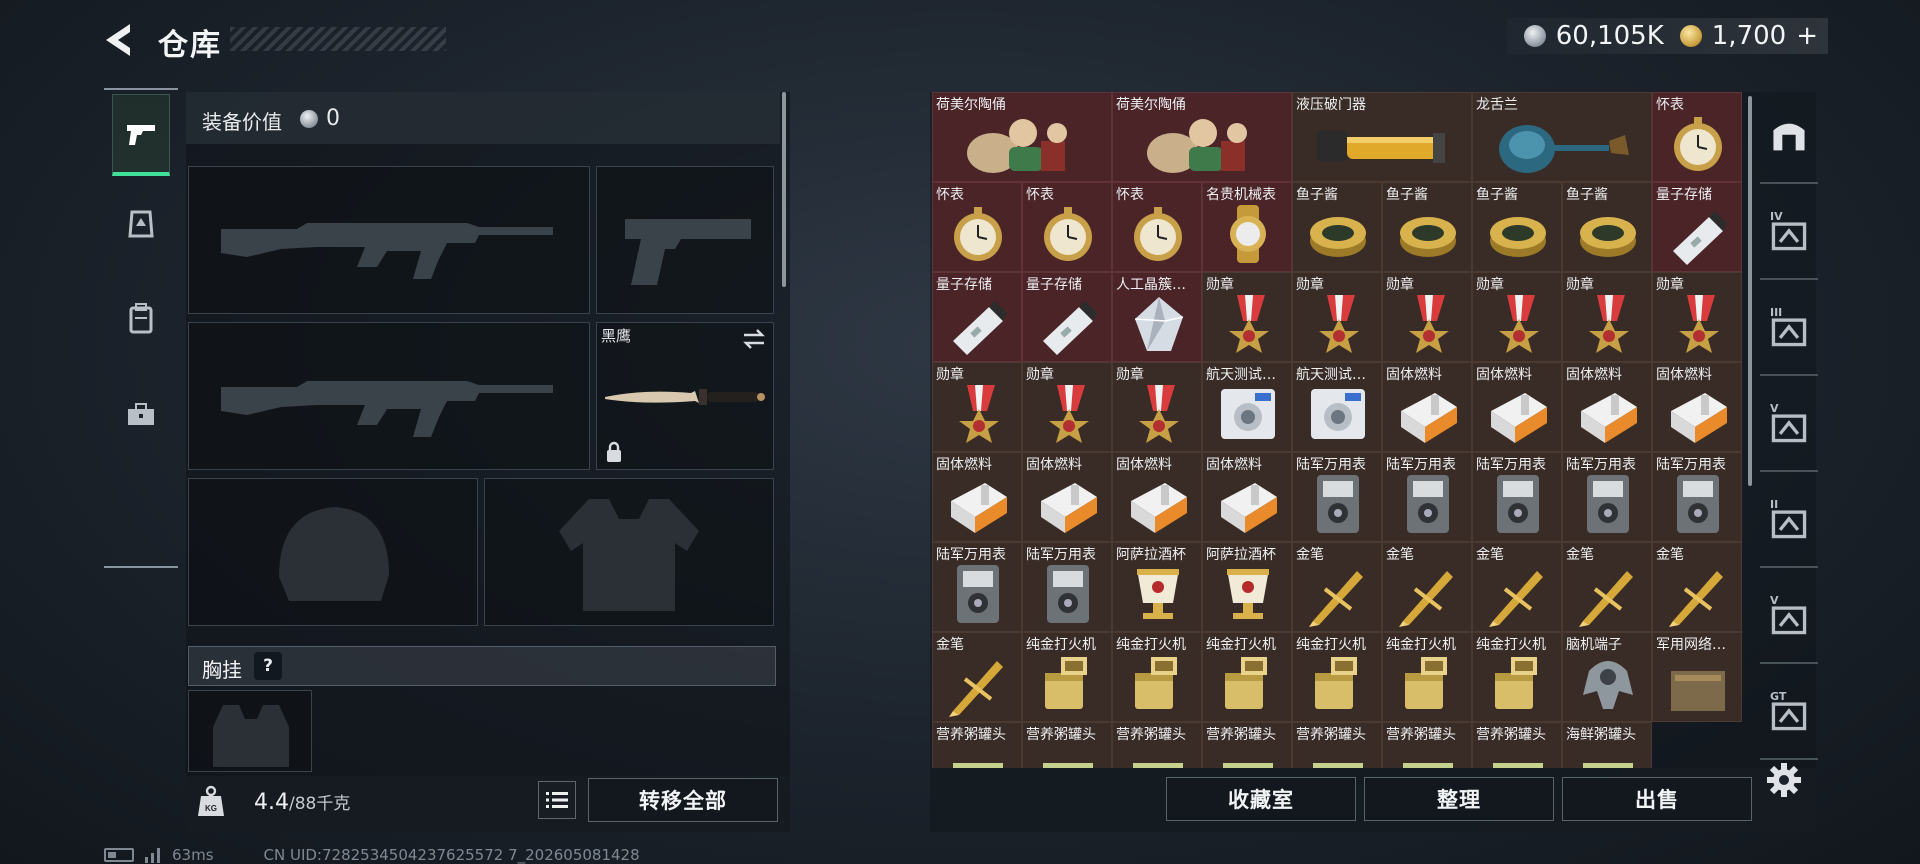  Describe the element at coordinates (141, 225) in the screenshot. I see `tab-armor` at that location.